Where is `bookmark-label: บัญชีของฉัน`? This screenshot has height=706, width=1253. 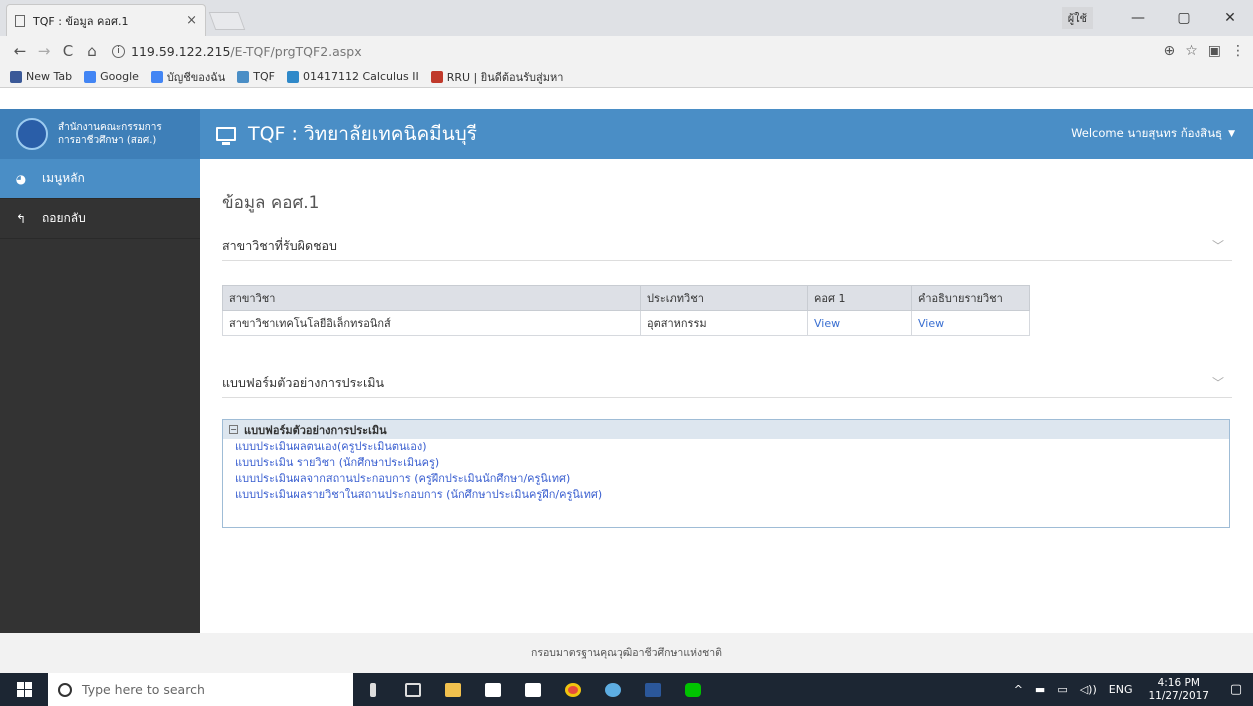
bookmark-label: บัญชีของฉัน is located at coordinates (196, 77).